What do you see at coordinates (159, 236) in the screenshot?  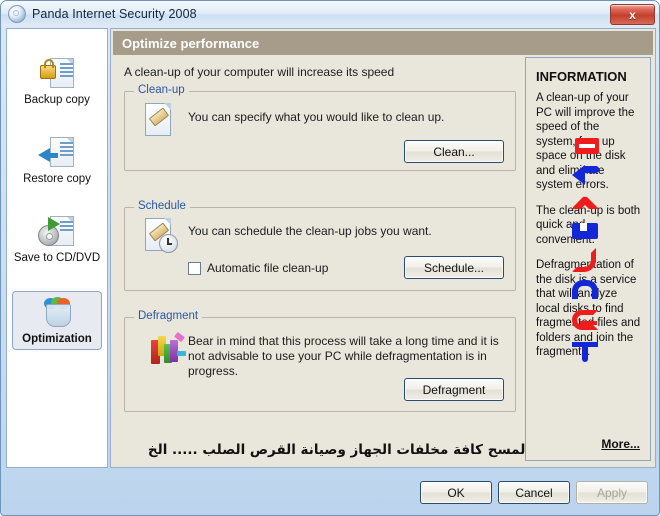 I see `page-eraser-clock-icon` at bounding box center [159, 236].